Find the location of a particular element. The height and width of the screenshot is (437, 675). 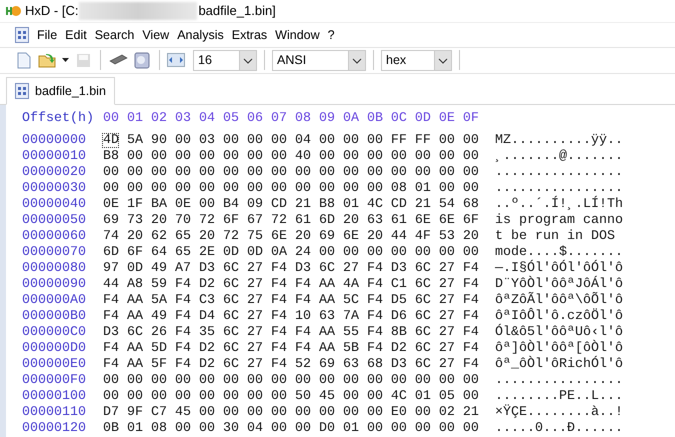

menu-item: View is located at coordinates (156, 35).